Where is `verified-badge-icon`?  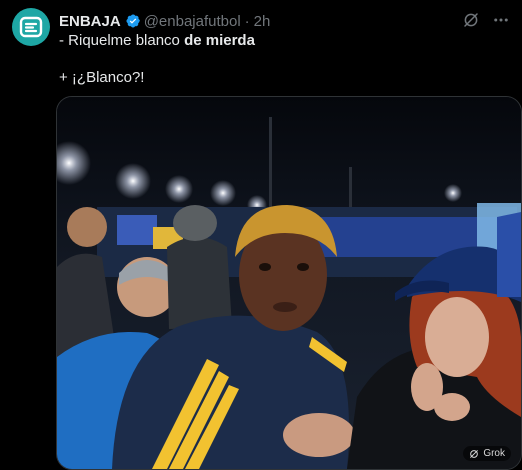 verified-badge-icon is located at coordinates (133, 21).